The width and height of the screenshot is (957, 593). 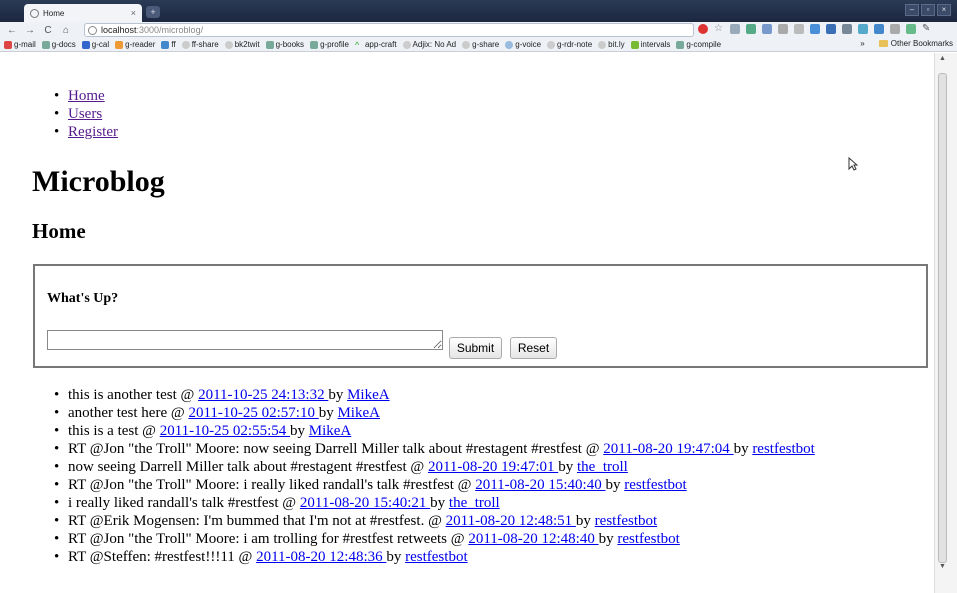 What do you see at coordinates (863, 29) in the screenshot?
I see `sync-extension-icon` at bounding box center [863, 29].